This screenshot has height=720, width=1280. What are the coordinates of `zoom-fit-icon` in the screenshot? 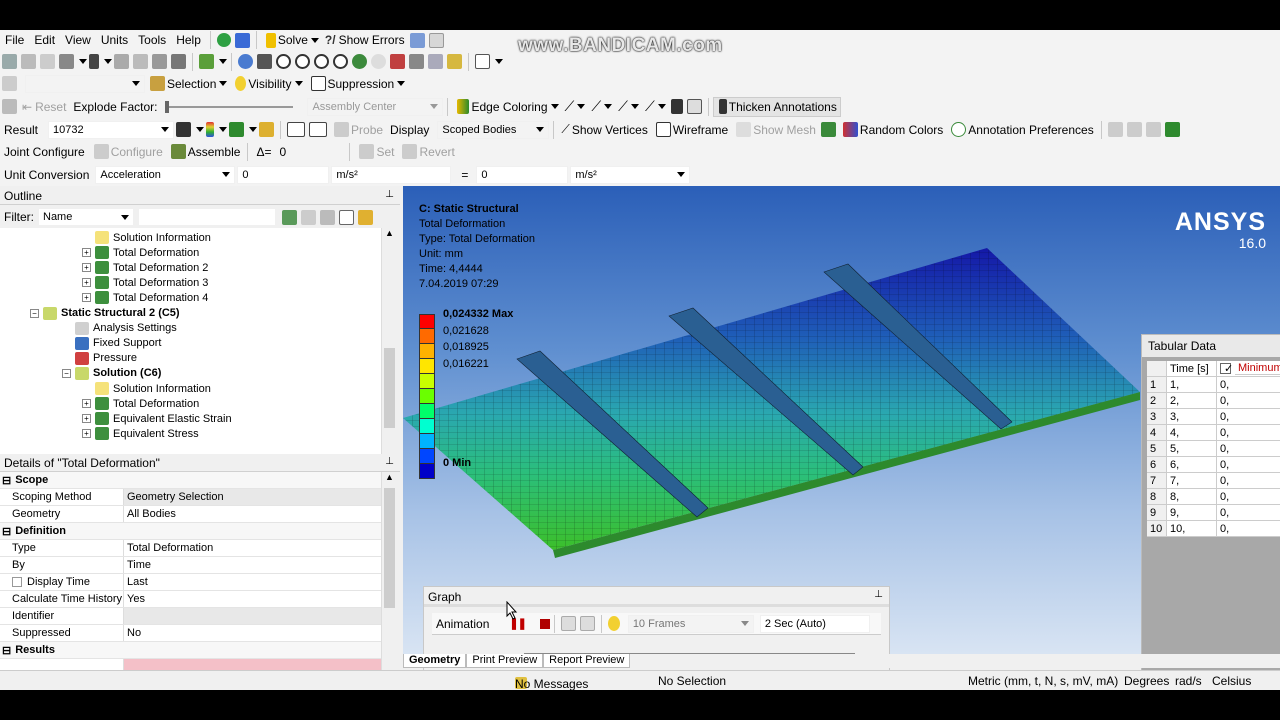 It's located at (321, 61).